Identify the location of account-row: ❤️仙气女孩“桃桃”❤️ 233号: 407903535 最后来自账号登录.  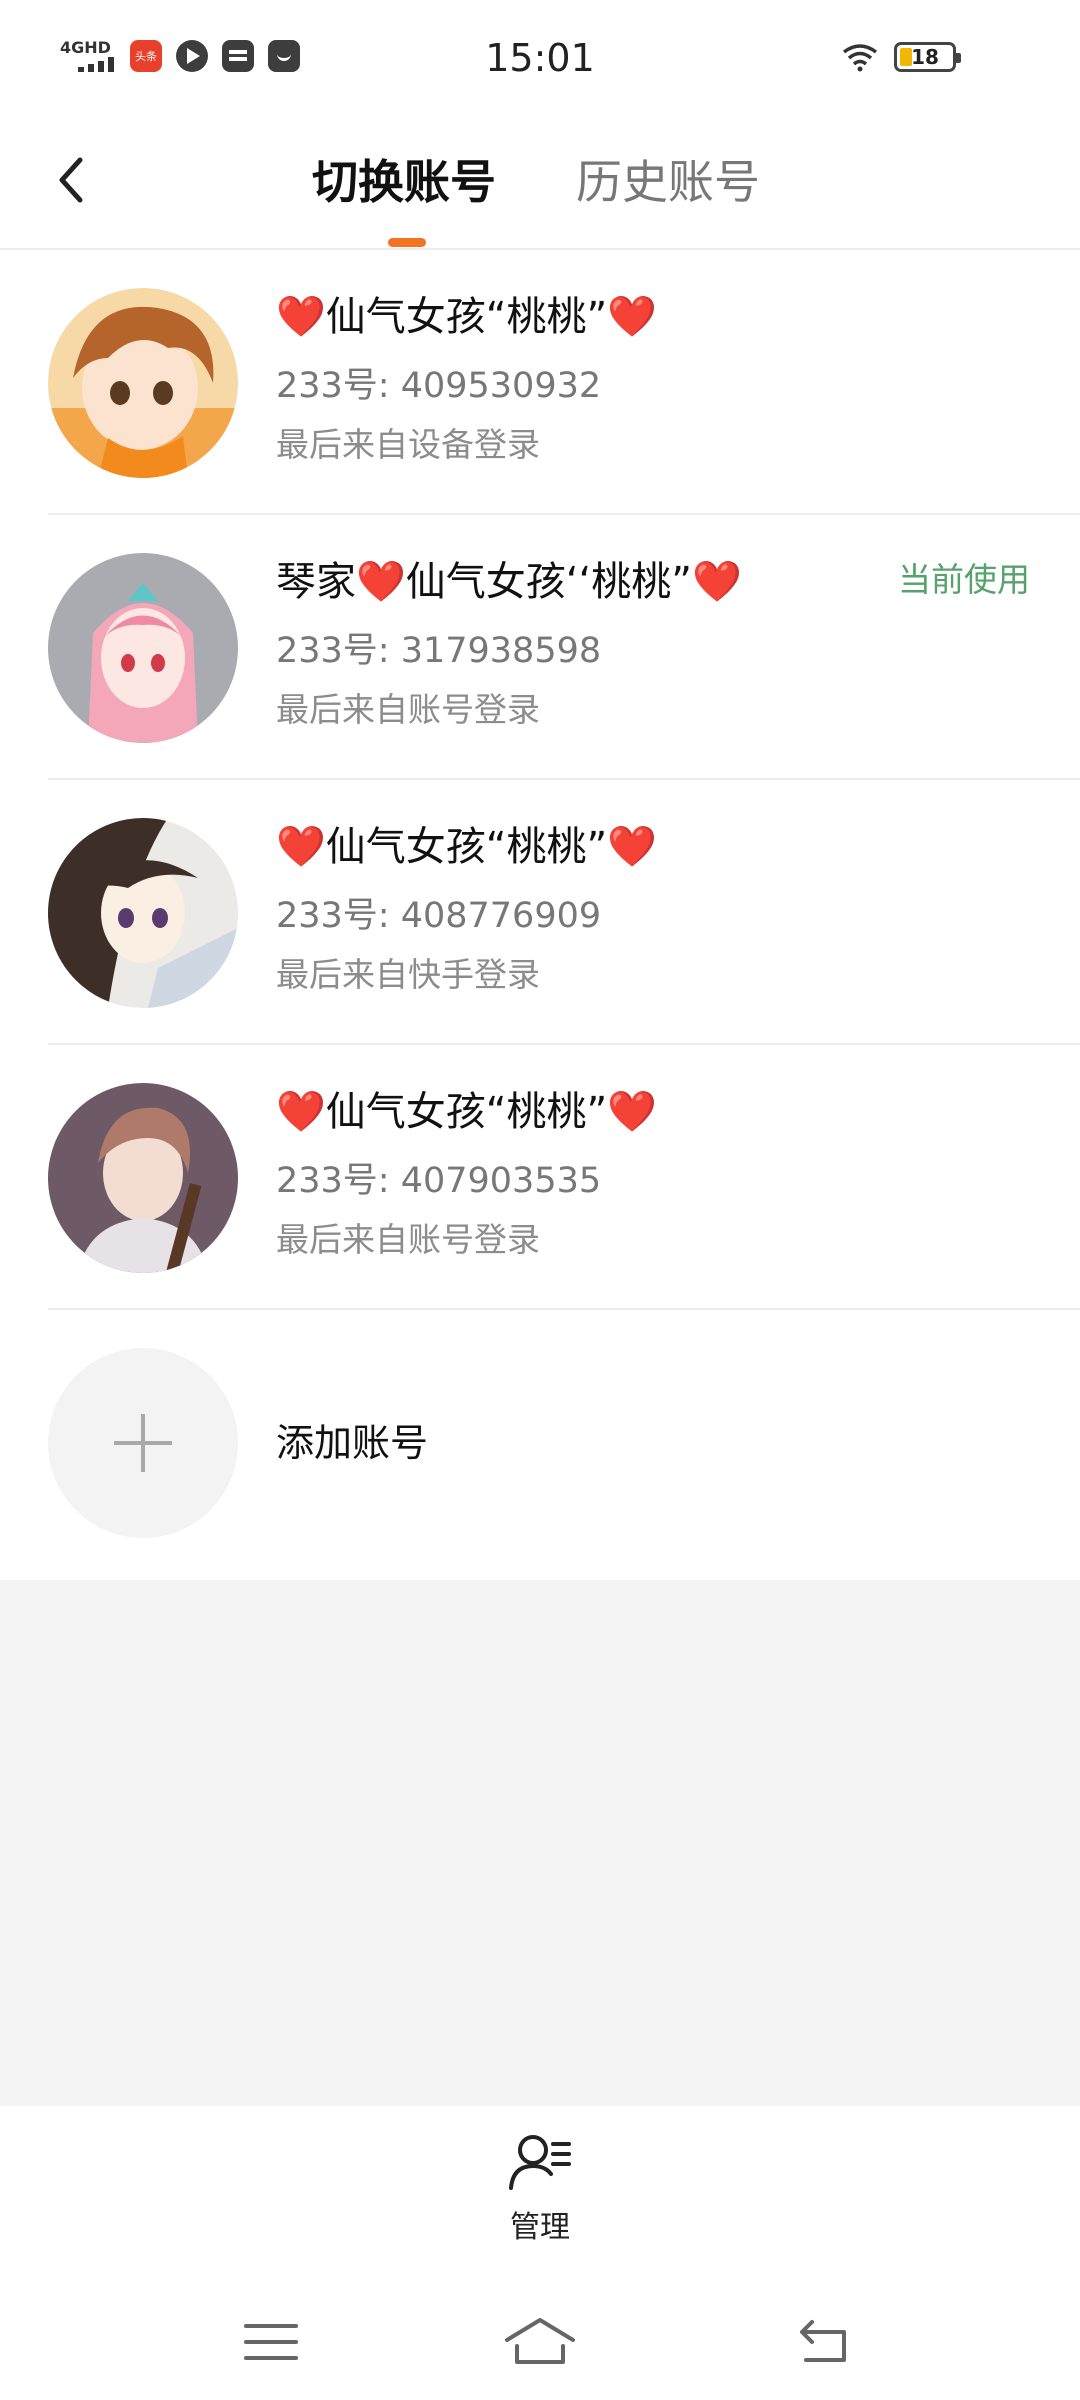
(540, 1177).